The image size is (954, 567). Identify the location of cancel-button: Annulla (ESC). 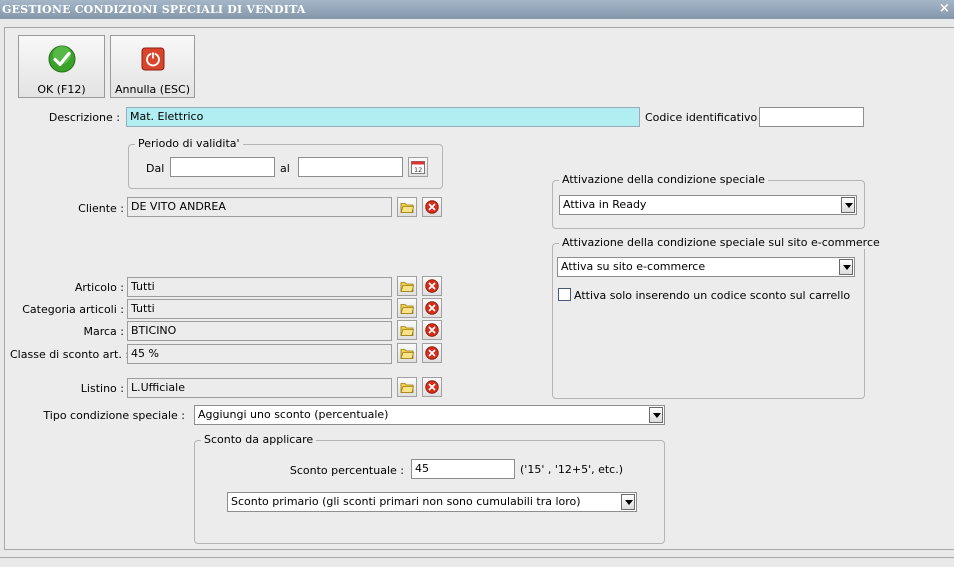
(152, 66).